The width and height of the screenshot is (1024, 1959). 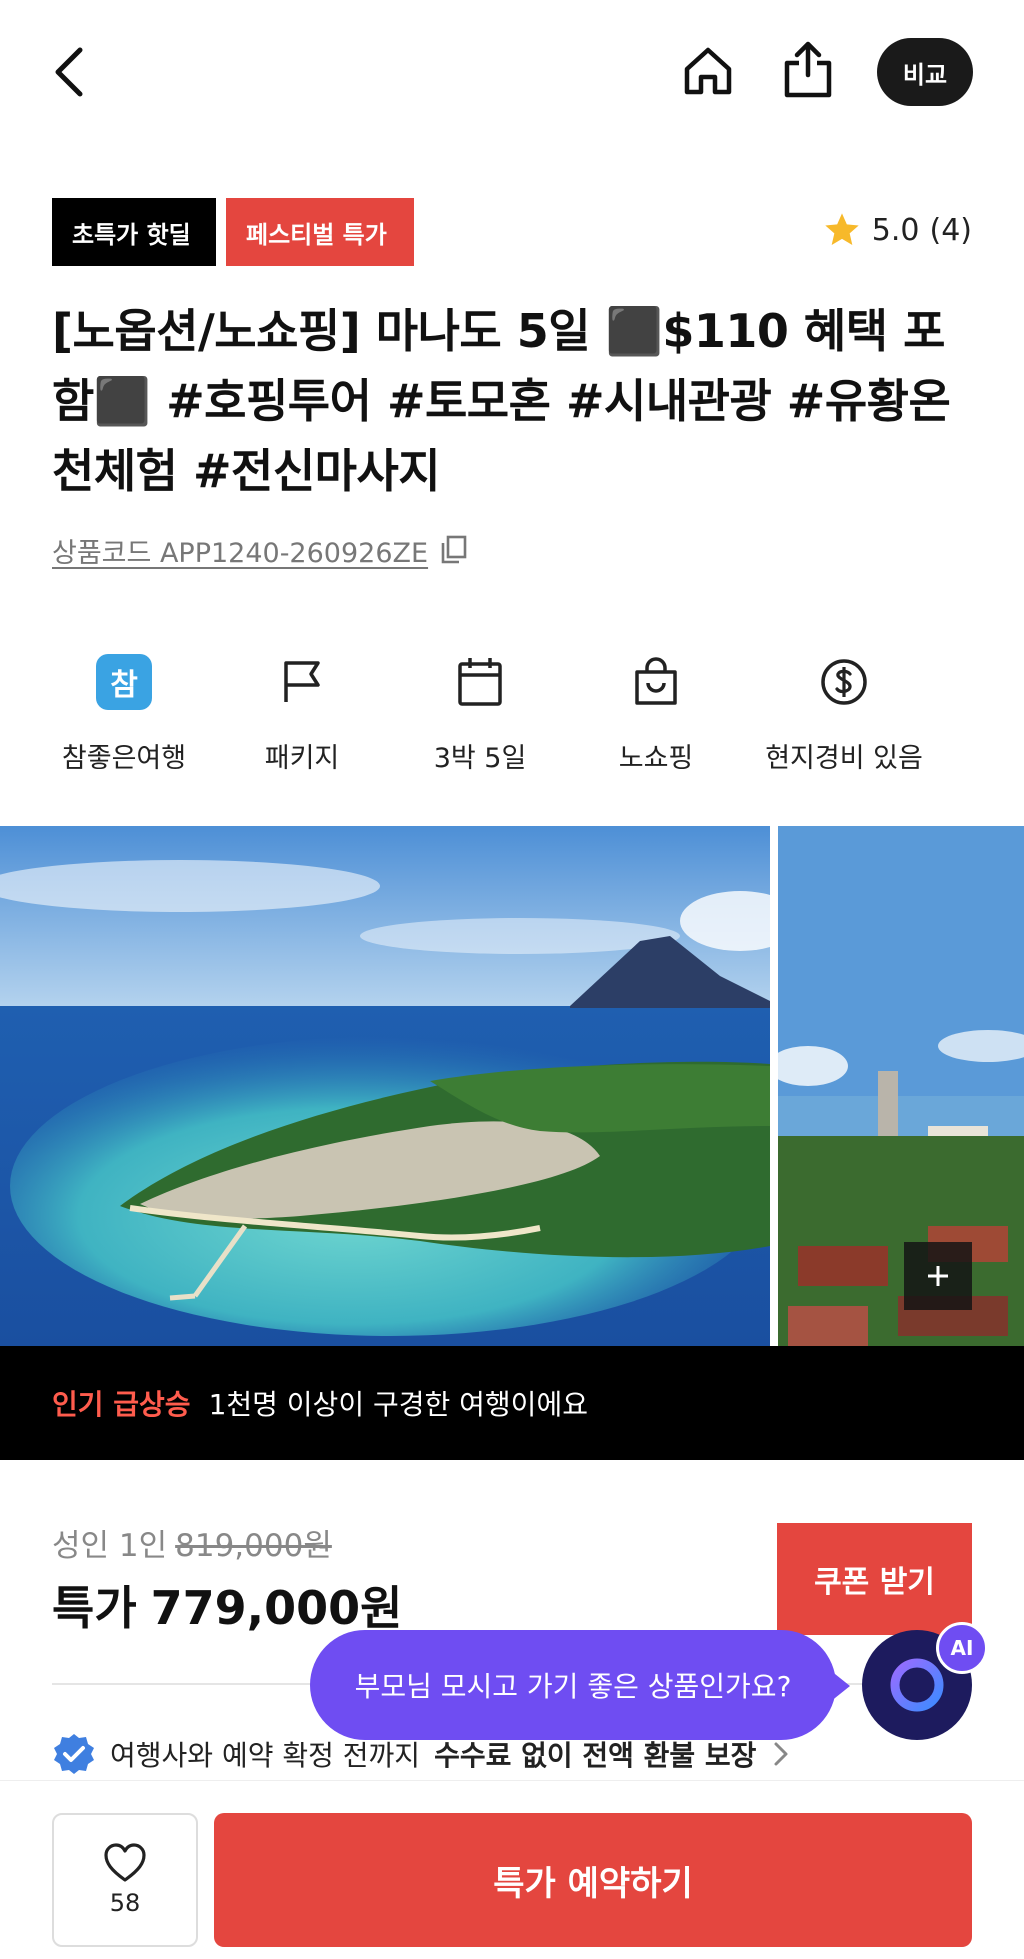 I want to click on home-icon, so click(x=708, y=71).